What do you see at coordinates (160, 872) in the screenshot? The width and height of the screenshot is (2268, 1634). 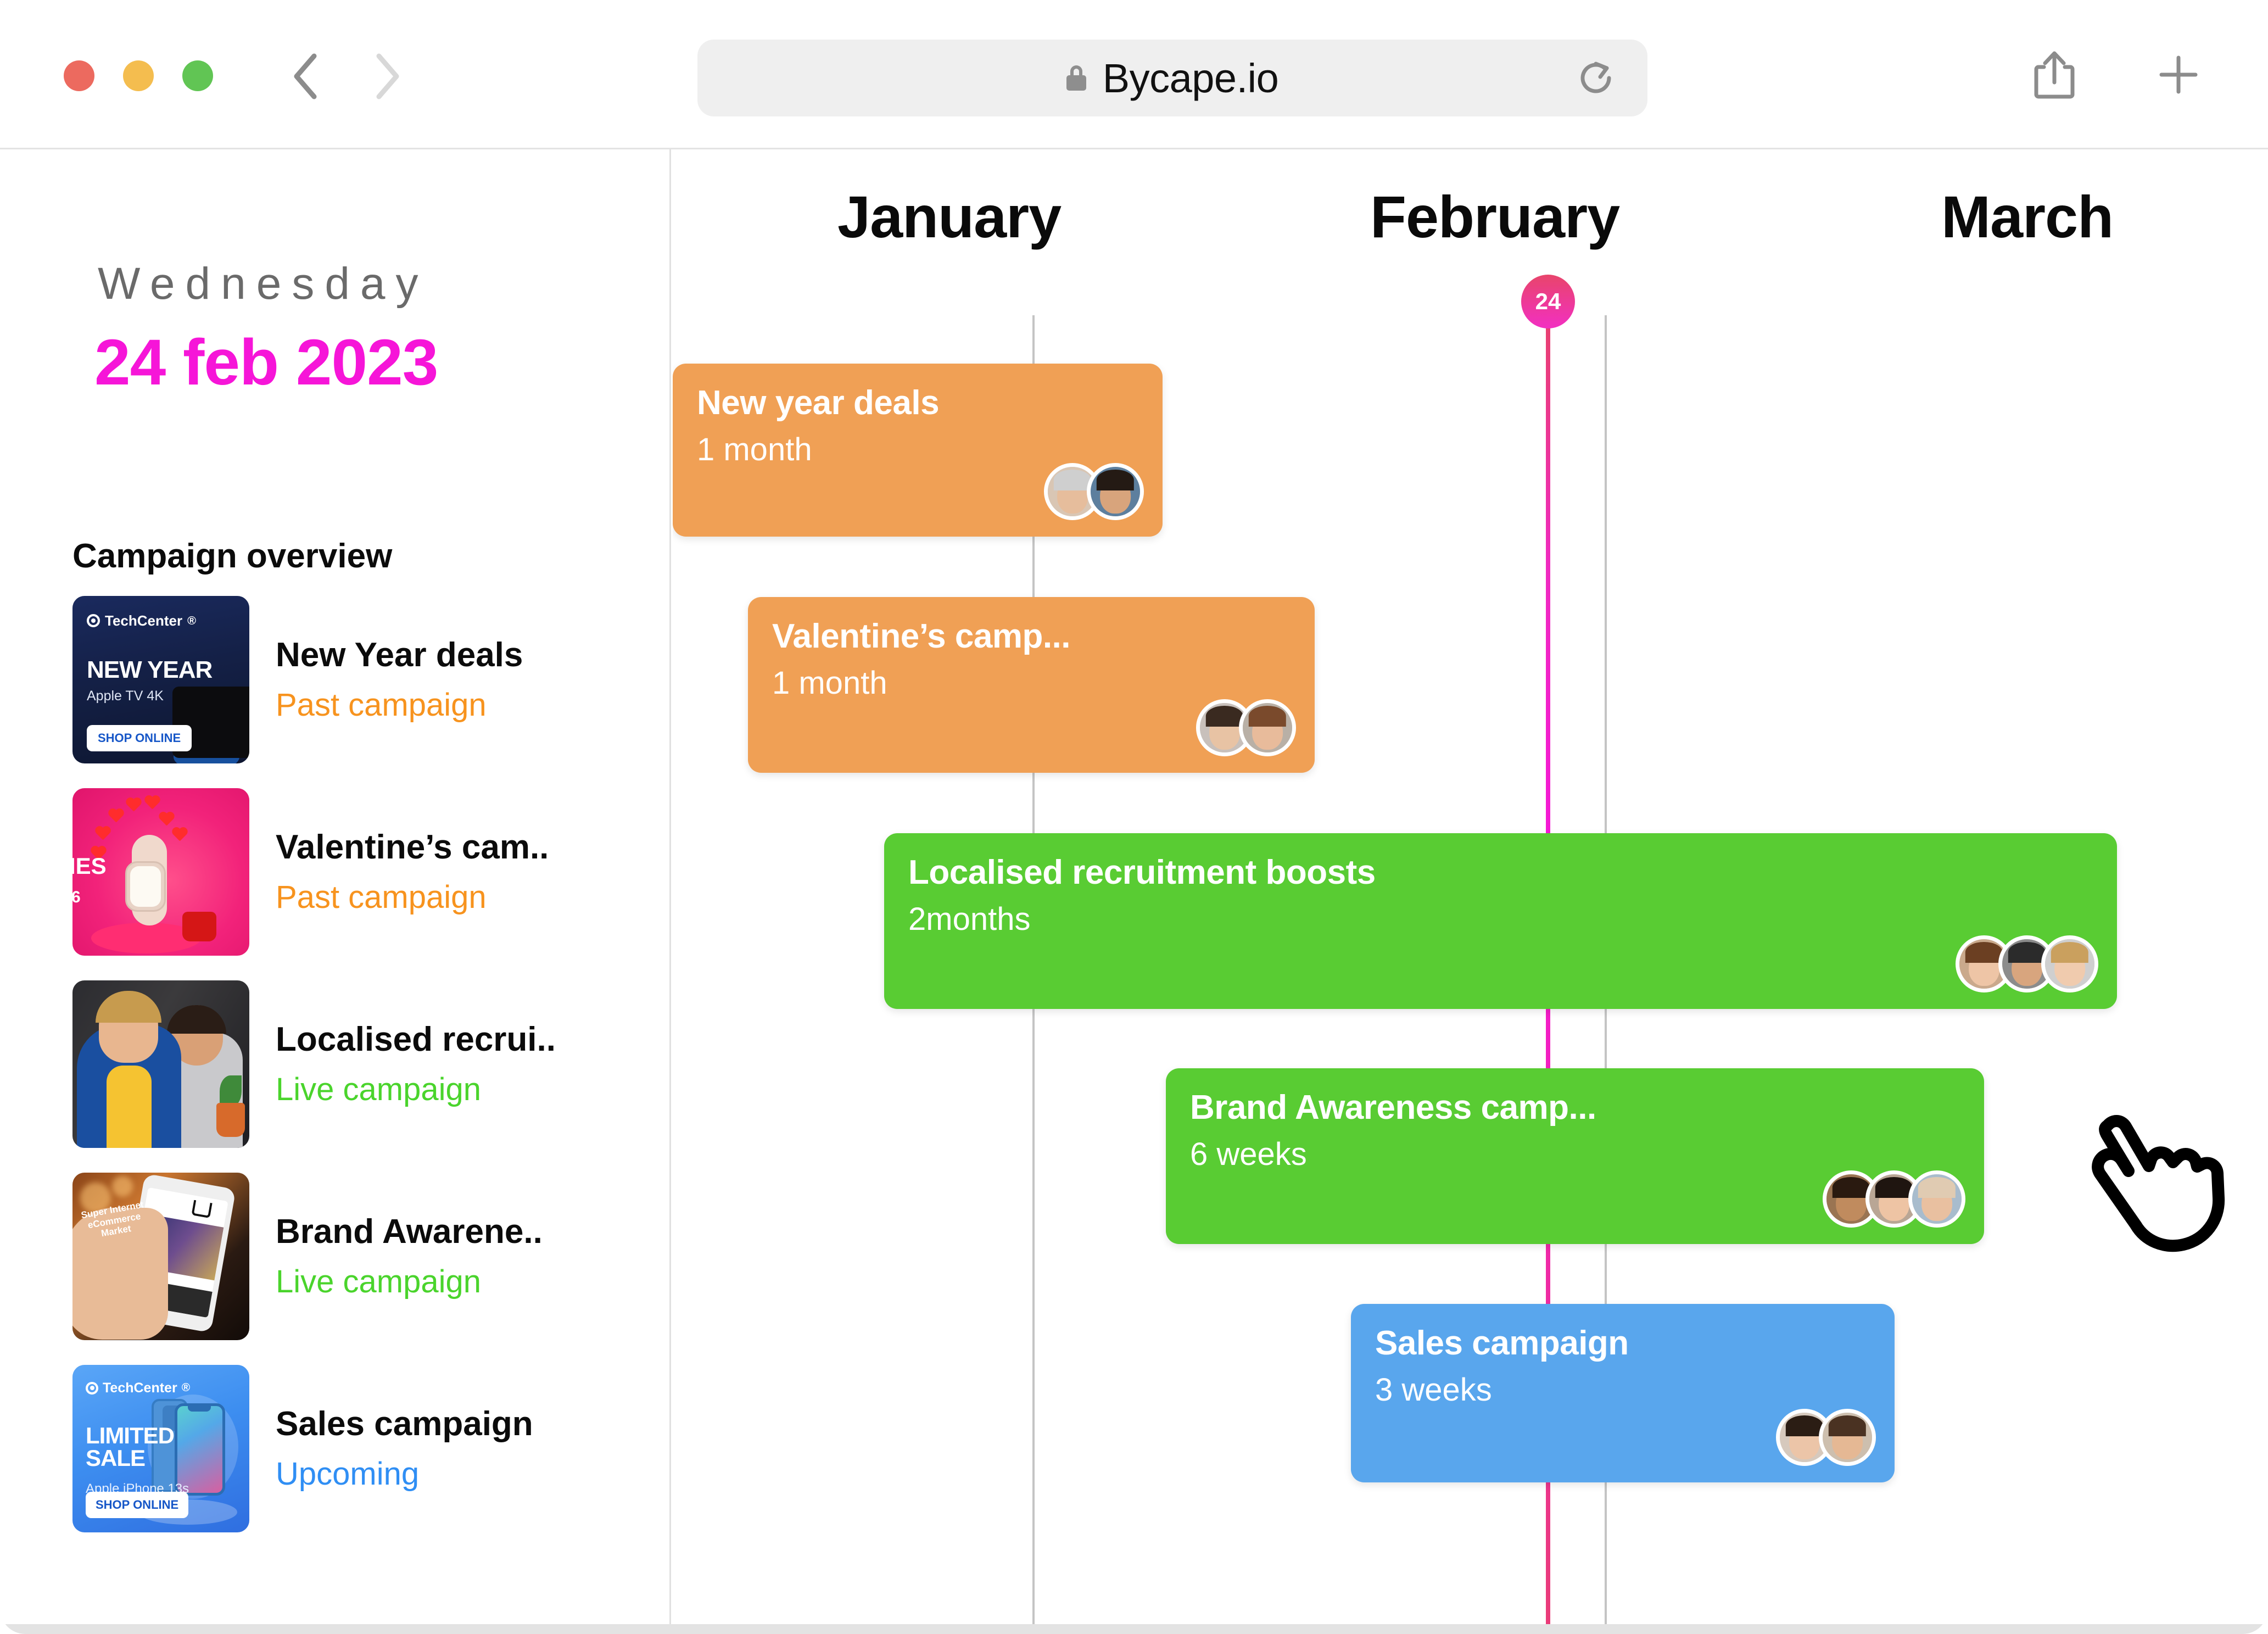 I see `campaign-thumbnail-valentines: IES 6` at bounding box center [160, 872].